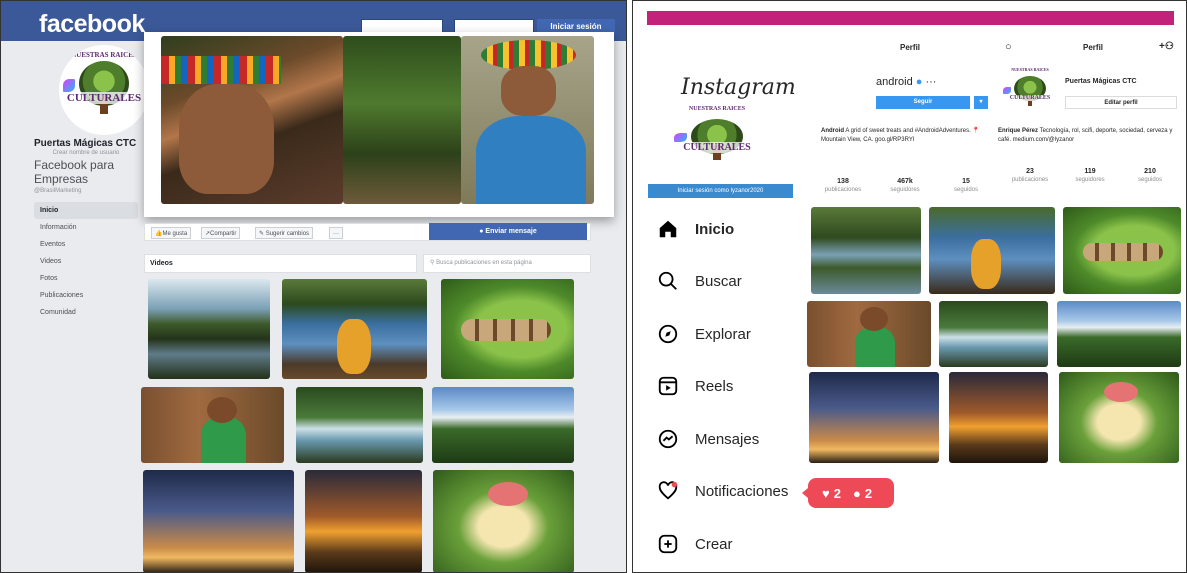  Describe the element at coordinates (58, 191) in the screenshot. I see `page-handle: @BrasilMarketing` at that location.